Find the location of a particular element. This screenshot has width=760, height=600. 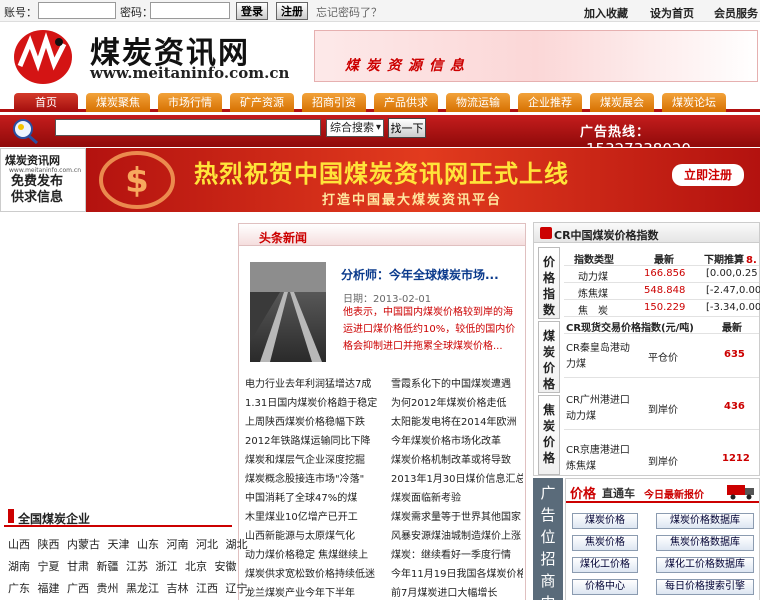

news-link: 太阳能发电将在2014年欧洲 is located at coordinates (457, 420).